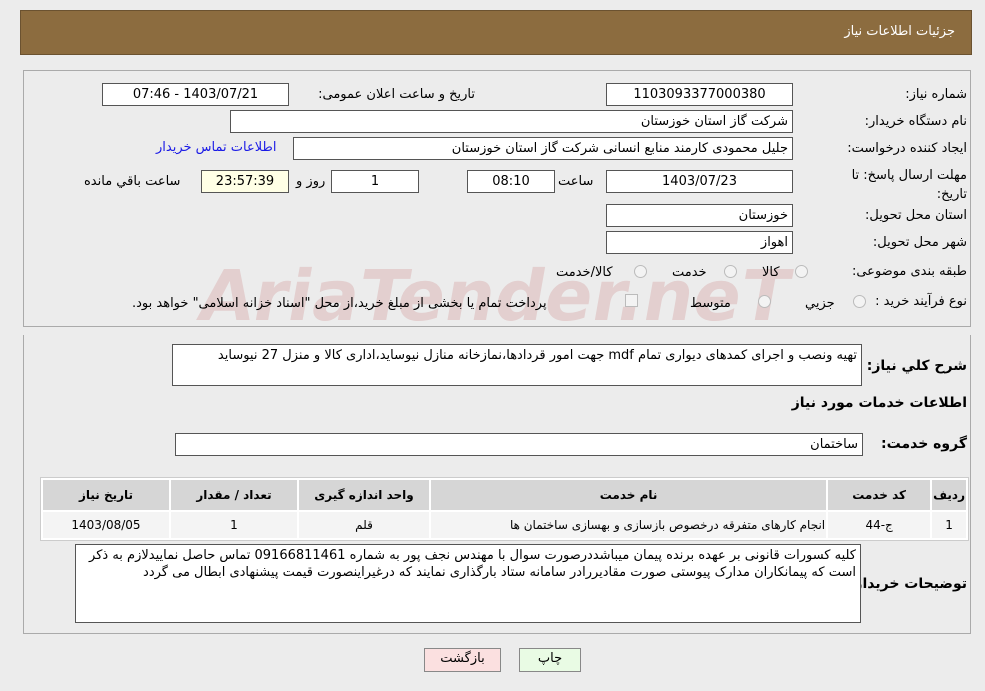  I want to click on cell-date: 1403/08/05, so click(106, 525).